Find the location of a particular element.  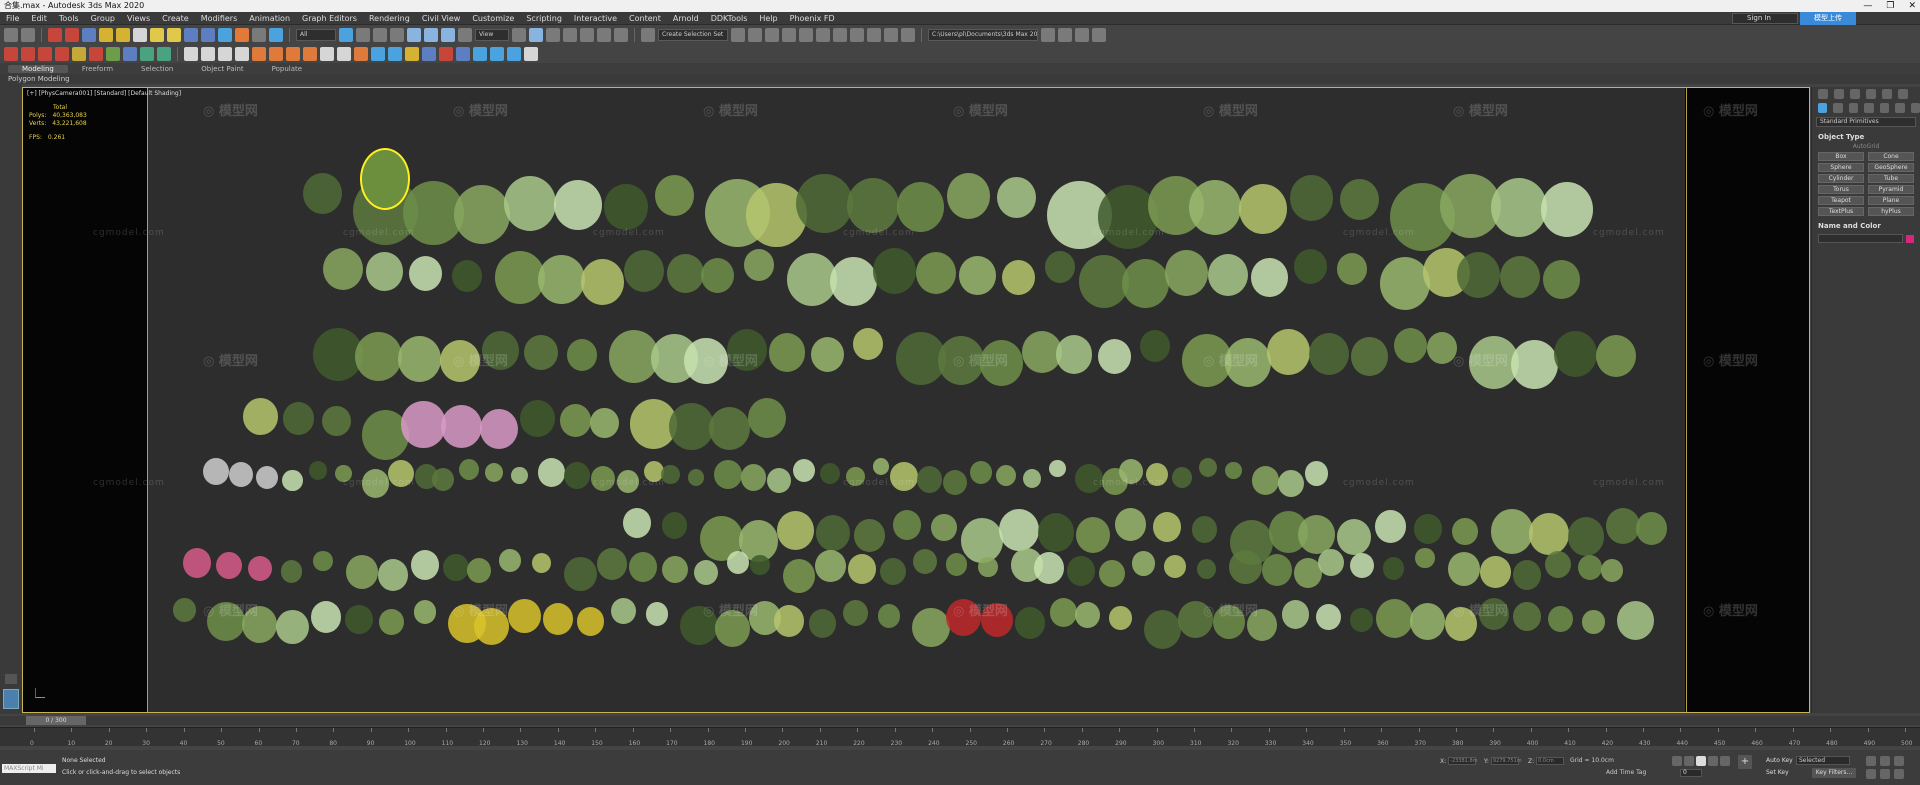

systems-icon is located at coordinates (1915, 108).